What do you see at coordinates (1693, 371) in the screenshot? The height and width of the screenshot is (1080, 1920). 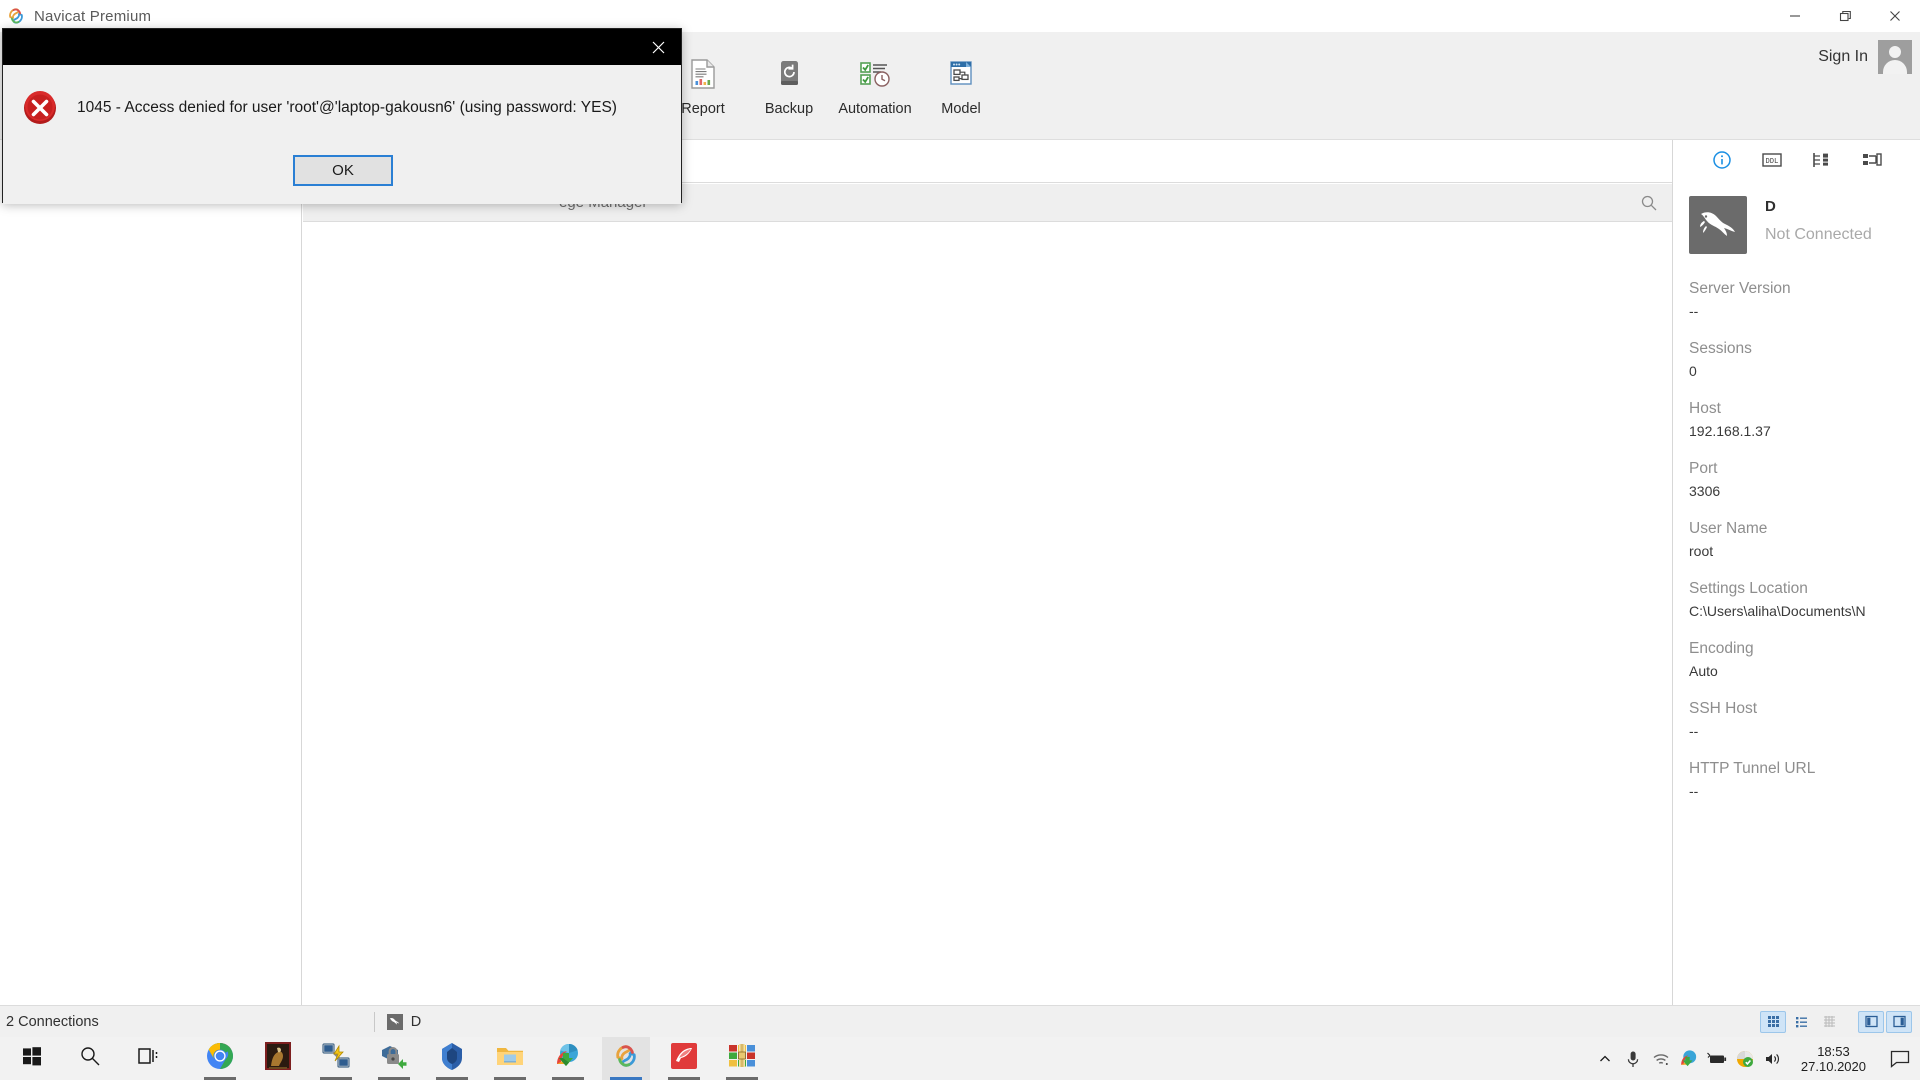 I see `info-value: 0` at bounding box center [1693, 371].